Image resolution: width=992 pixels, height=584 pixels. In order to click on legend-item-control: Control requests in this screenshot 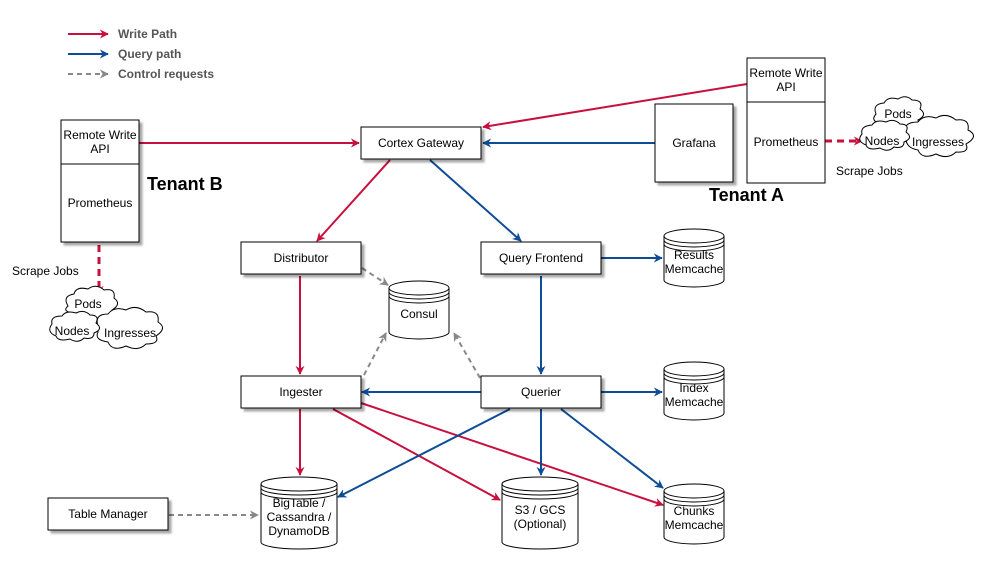, I will do `click(141, 74)`.